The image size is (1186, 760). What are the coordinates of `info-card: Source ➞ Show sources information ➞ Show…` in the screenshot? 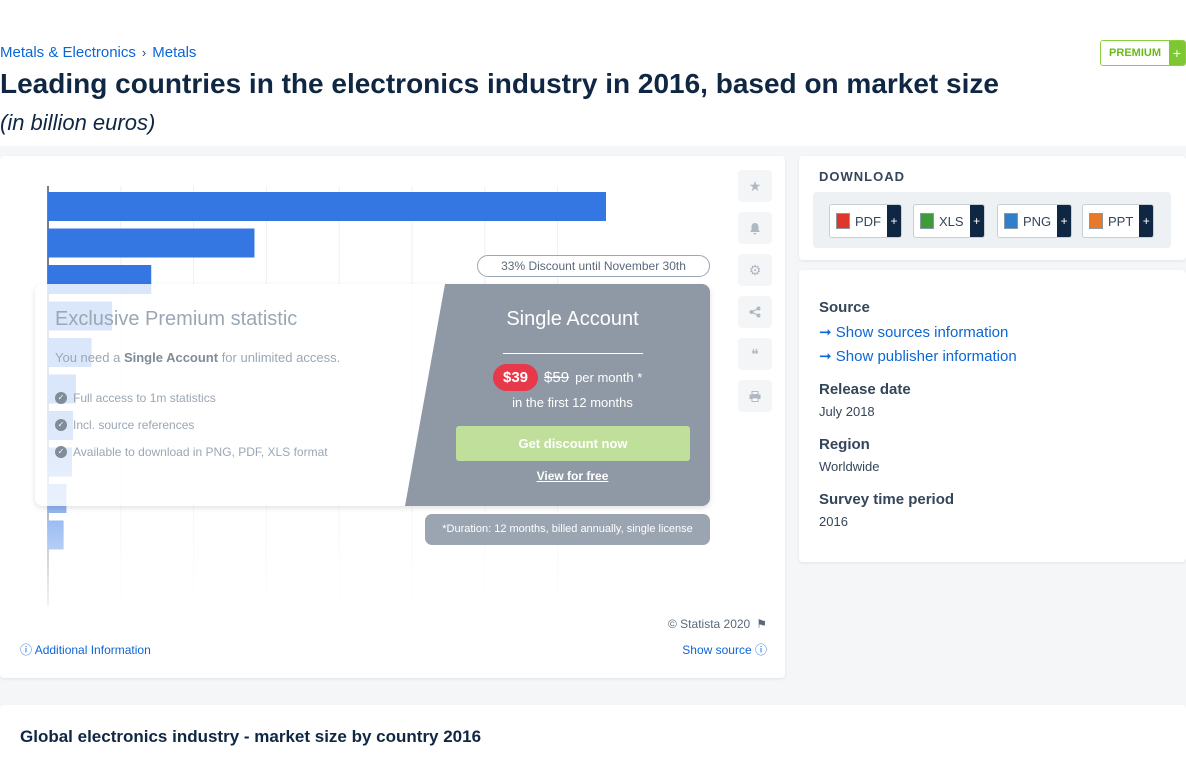 It's located at (992, 416).